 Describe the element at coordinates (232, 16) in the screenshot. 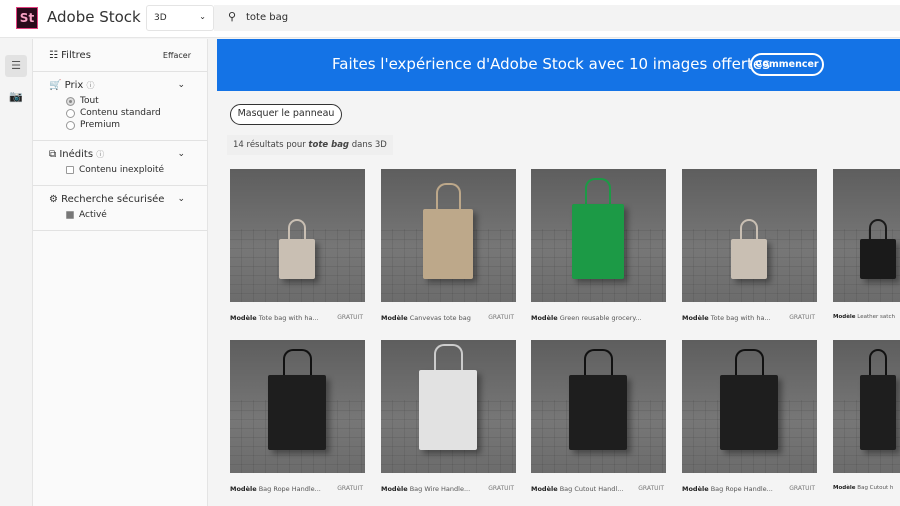

I see `search-icon: ⚲` at that location.